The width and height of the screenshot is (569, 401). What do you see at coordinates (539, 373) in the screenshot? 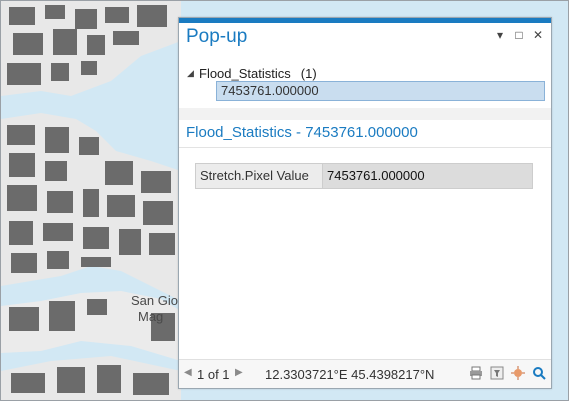
I see `zoom-to-icon` at bounding box center [539, 373].